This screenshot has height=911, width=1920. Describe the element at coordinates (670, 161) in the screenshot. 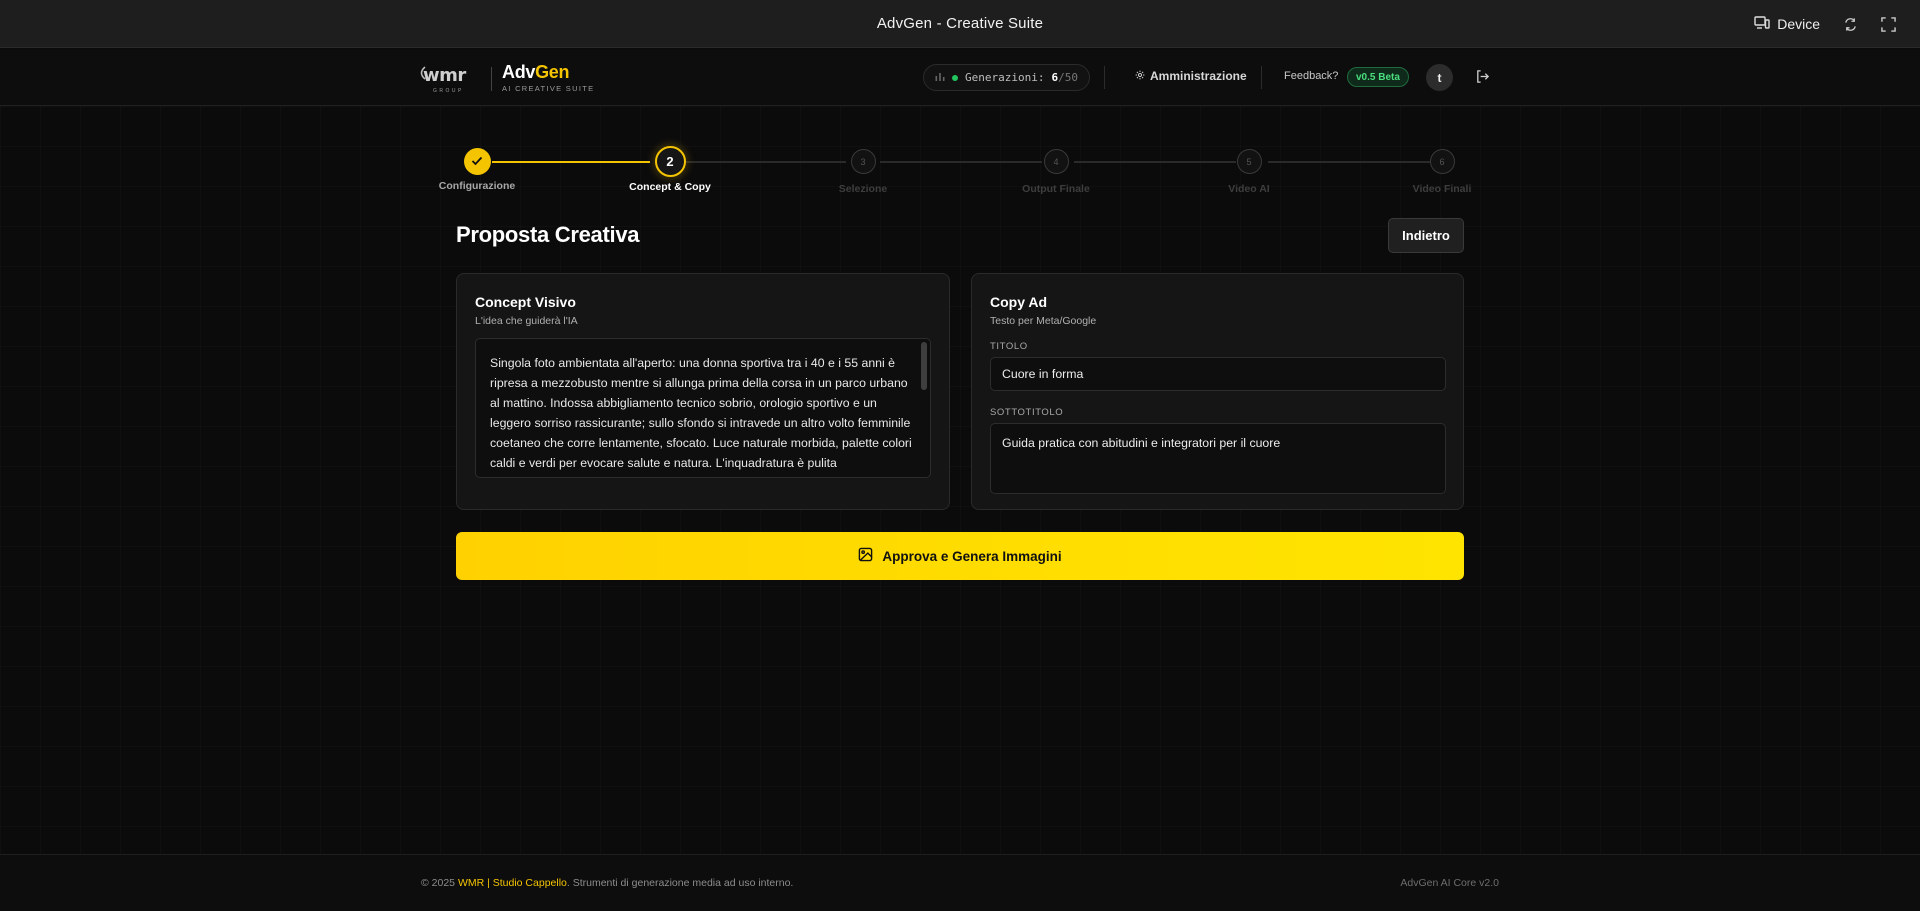

I see `step-circle: 2` at that location.